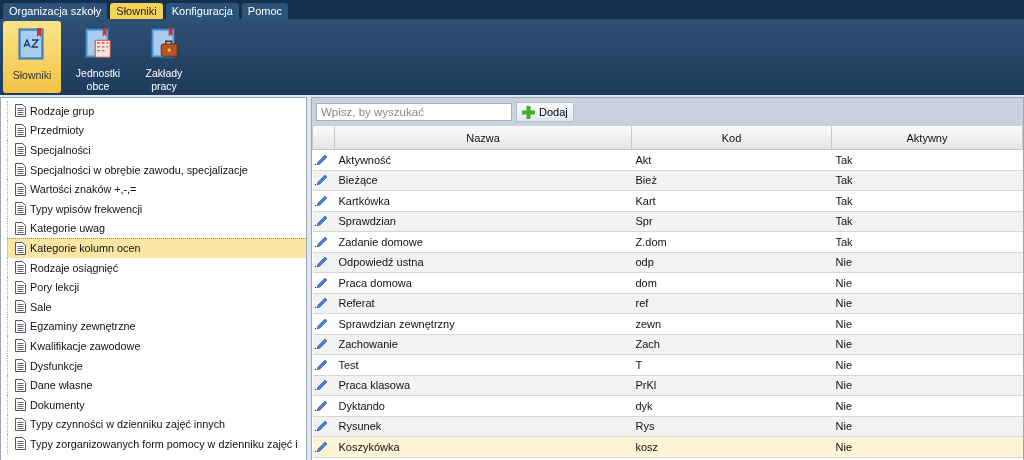 This screenshot has height=460, width=1024. I want to click on table-cell: Z.dom, so click(731, 241).